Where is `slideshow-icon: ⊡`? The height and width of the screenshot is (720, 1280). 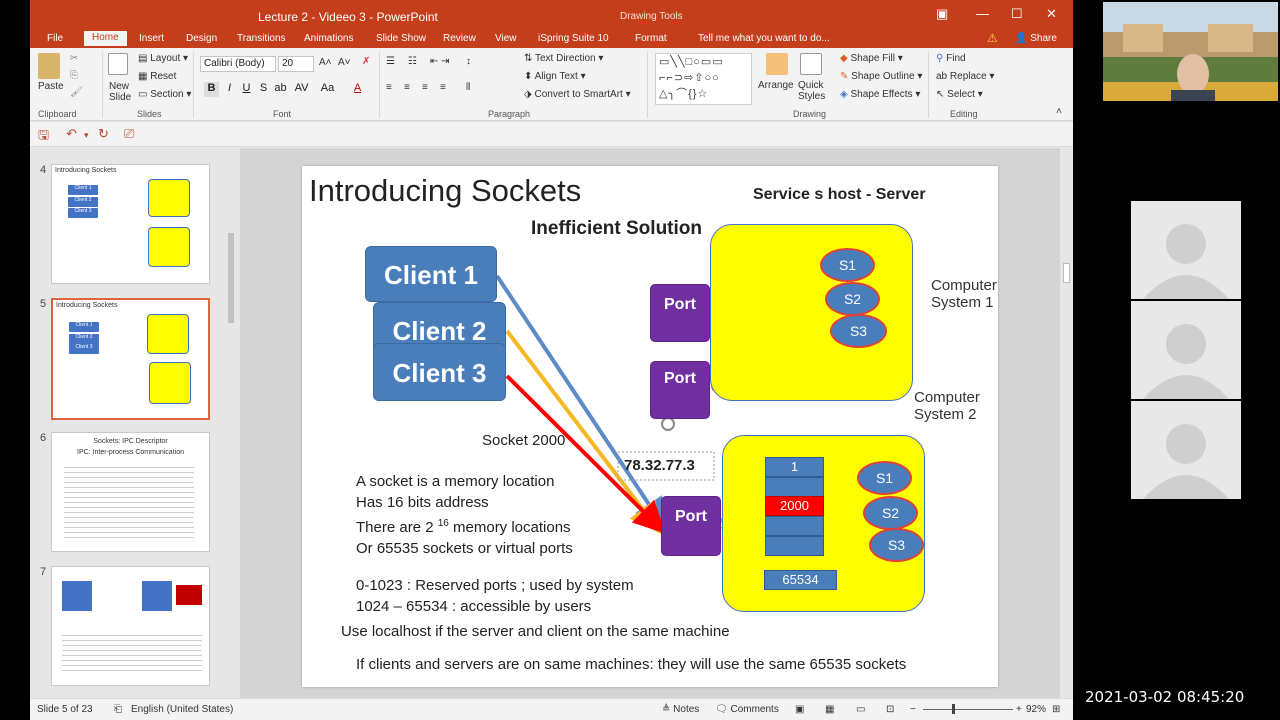 slideshow-icon: ⊡ is located at coordinates (890, 709).